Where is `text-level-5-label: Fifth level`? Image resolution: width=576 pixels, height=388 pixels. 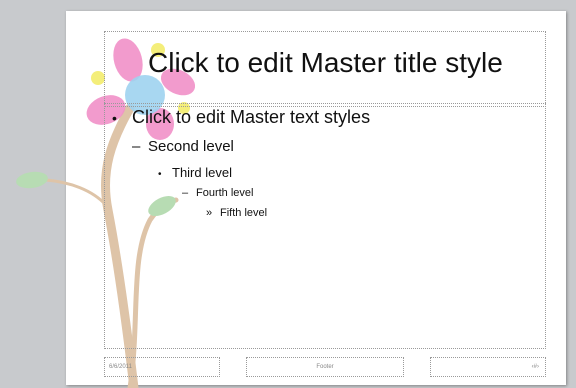 text-level-5-label: Fifth level is located at coordinates (244, 213).